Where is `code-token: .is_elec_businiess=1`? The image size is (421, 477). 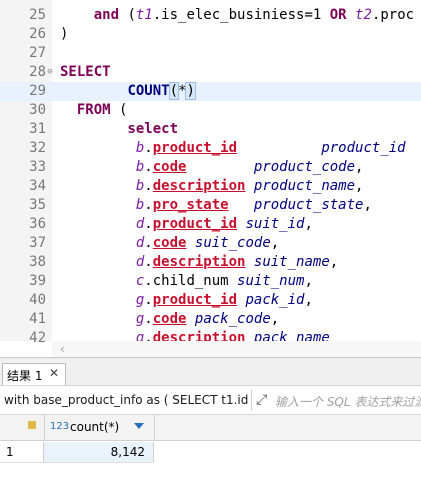 code-token: .is_elec_businiess=1 is located at coordinates (241, 15).